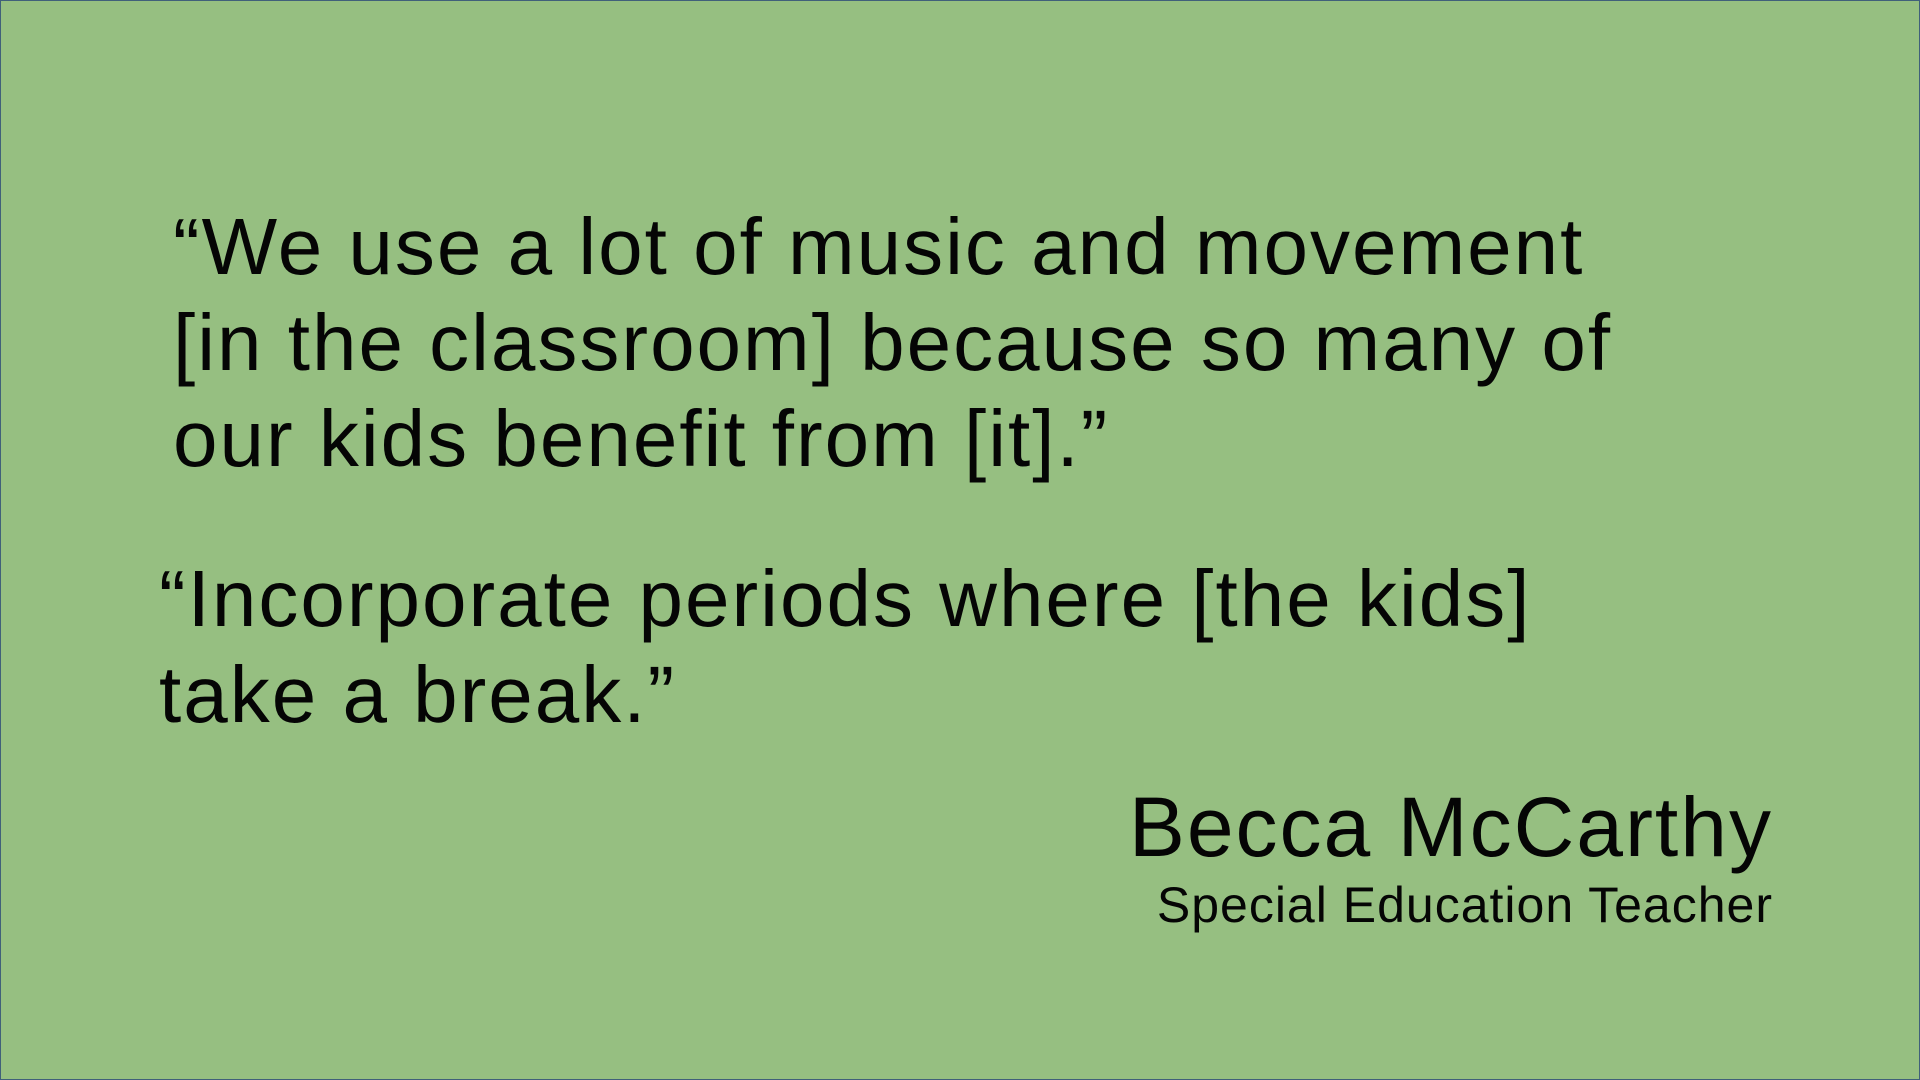  I want to click on author-title: Special Education Teacher, so click(1464, 905).